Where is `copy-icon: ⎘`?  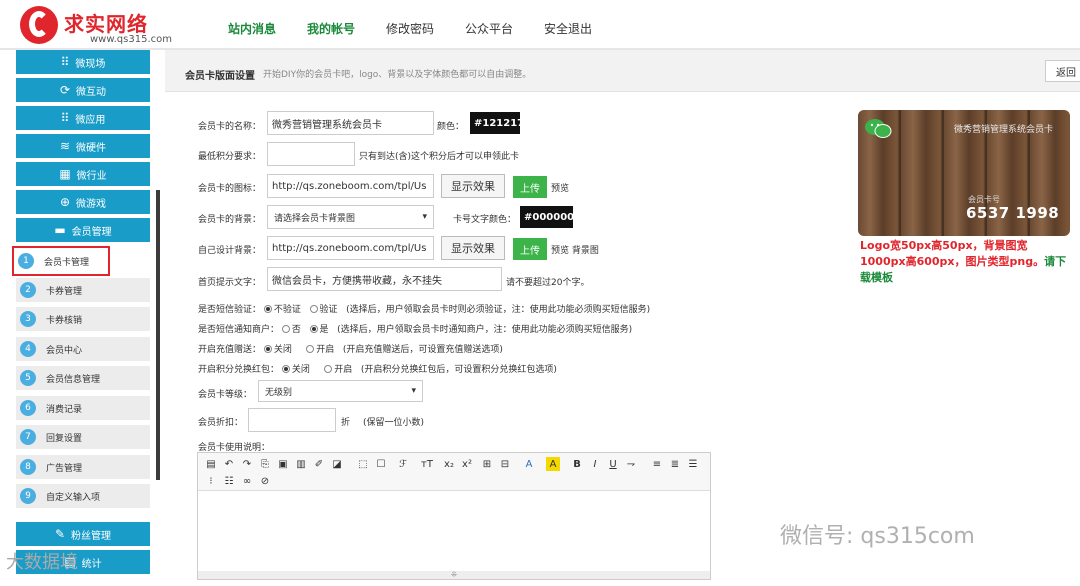
copy-icon: ⎘ is located at coordinates (265, 464).